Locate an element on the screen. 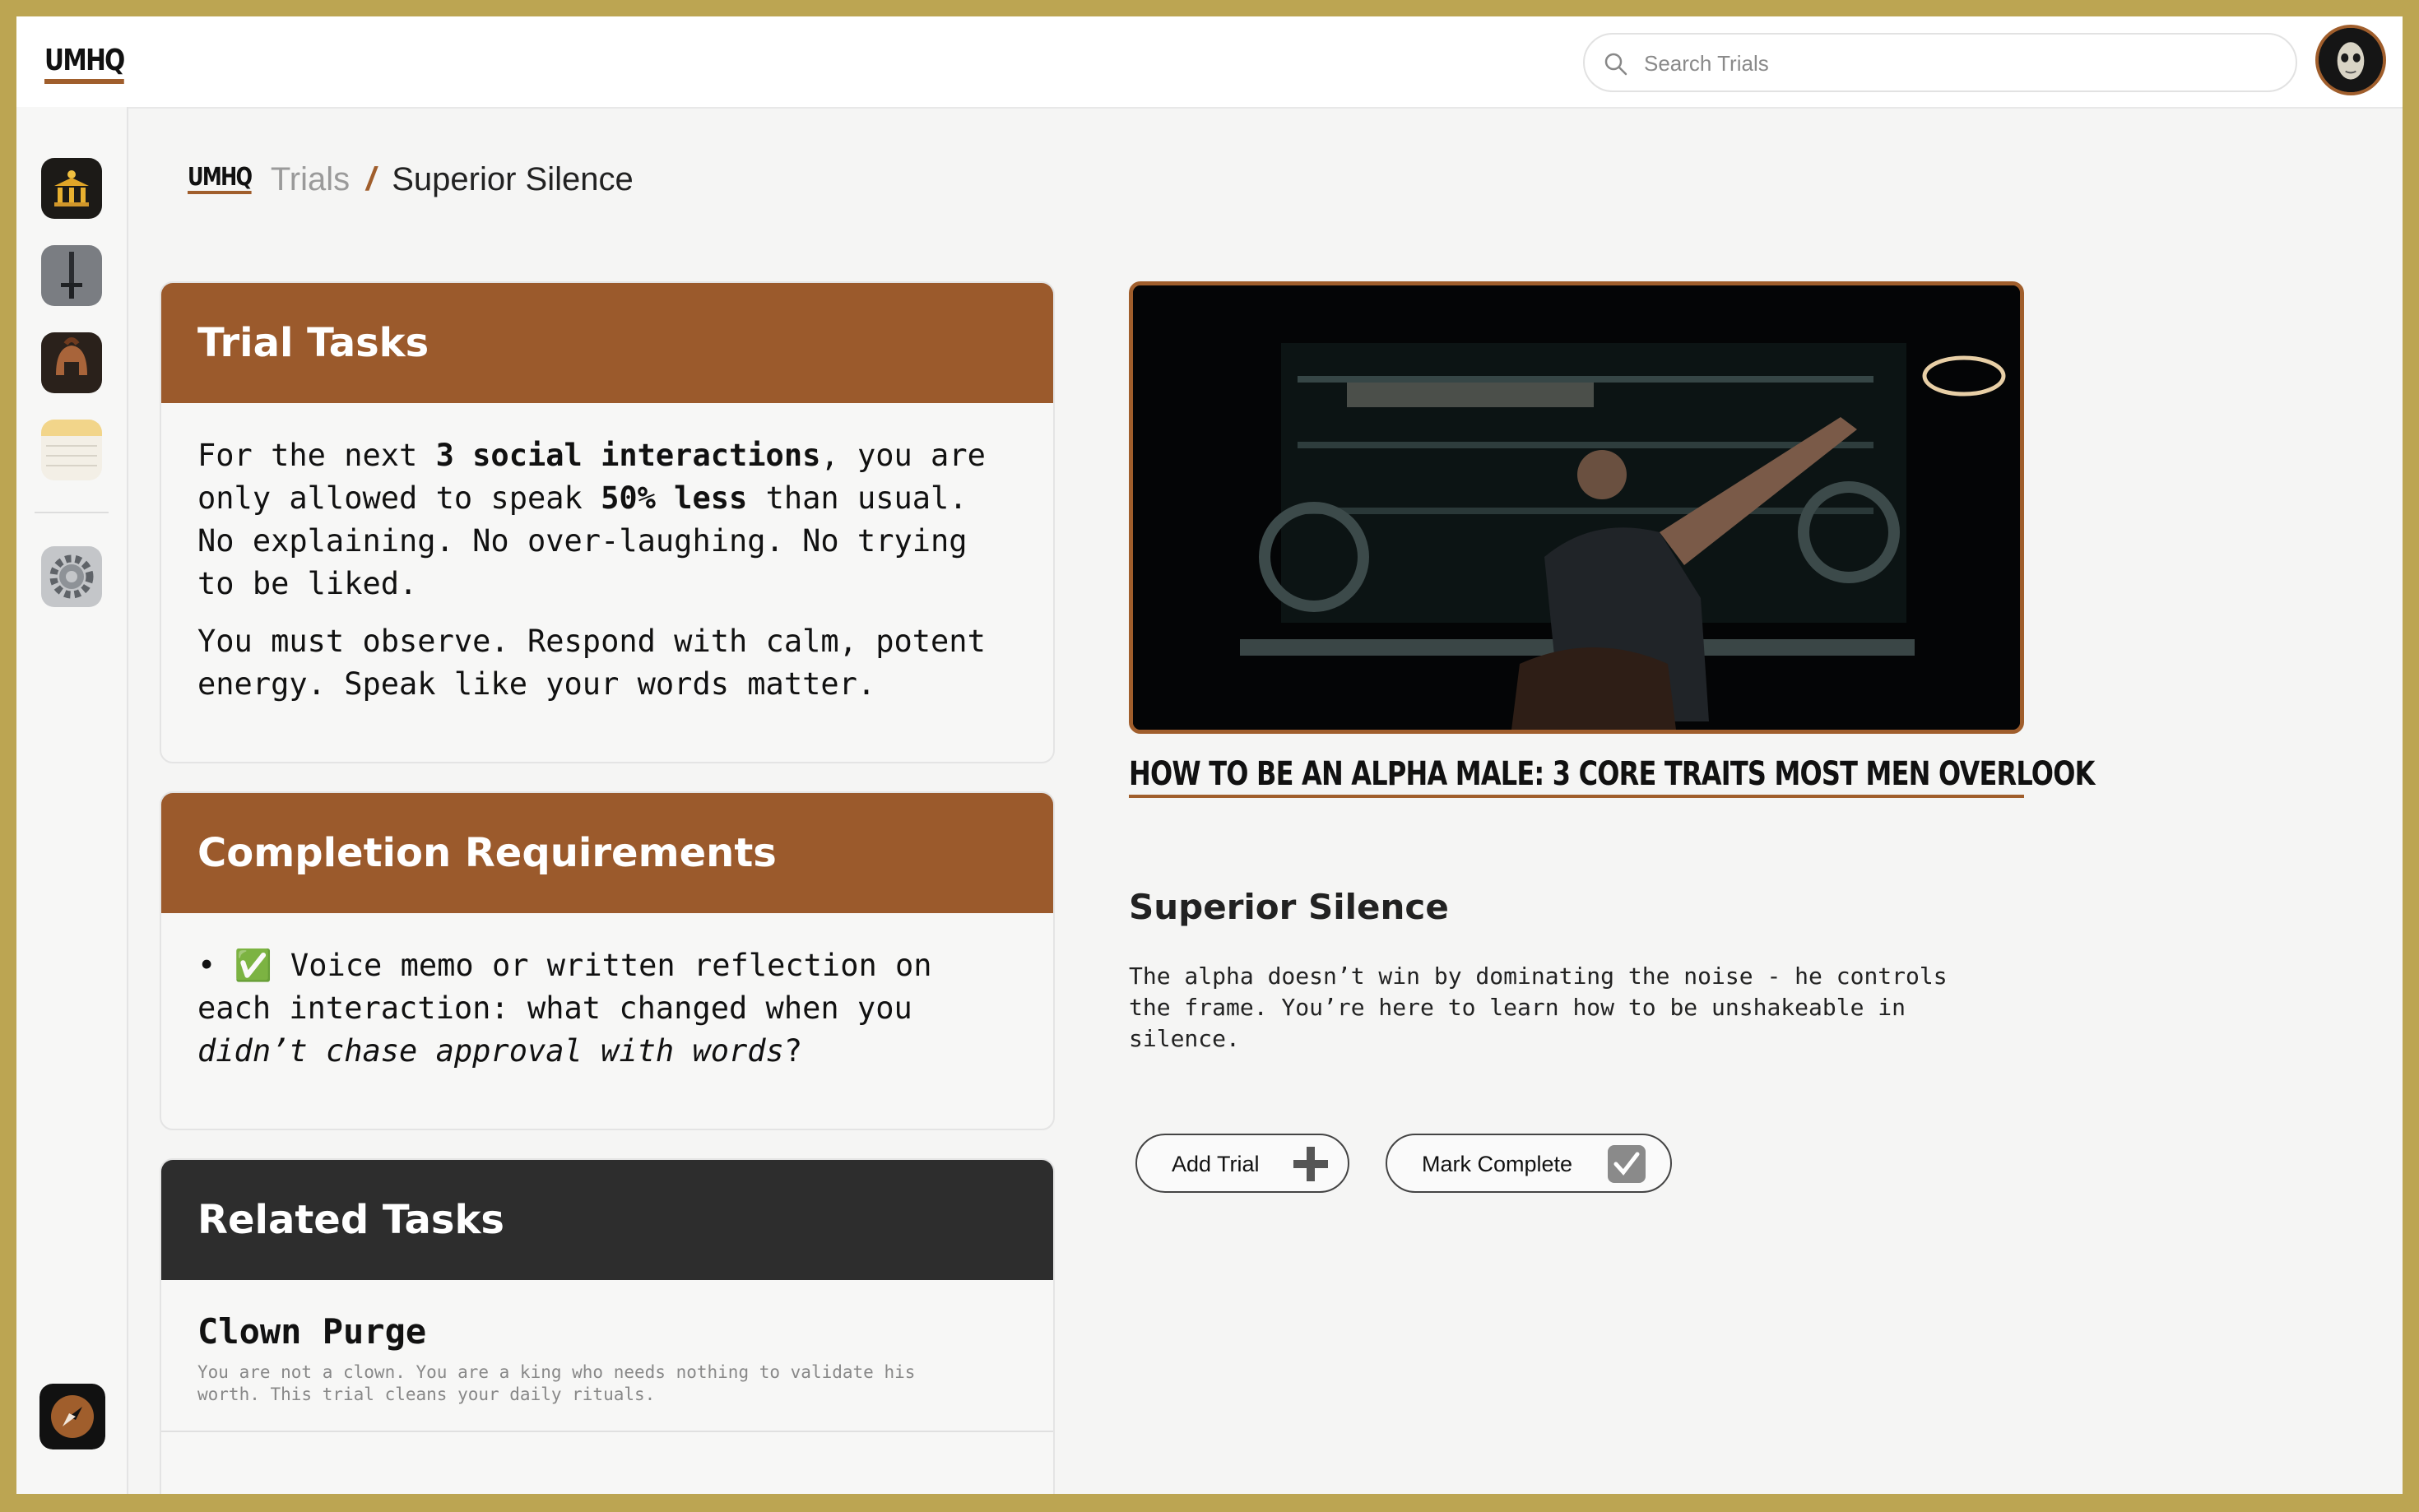 The width and height of the screenshot is (2419, 1512). trial-heading: Superior Silence is located at coordinates (1289, 907).